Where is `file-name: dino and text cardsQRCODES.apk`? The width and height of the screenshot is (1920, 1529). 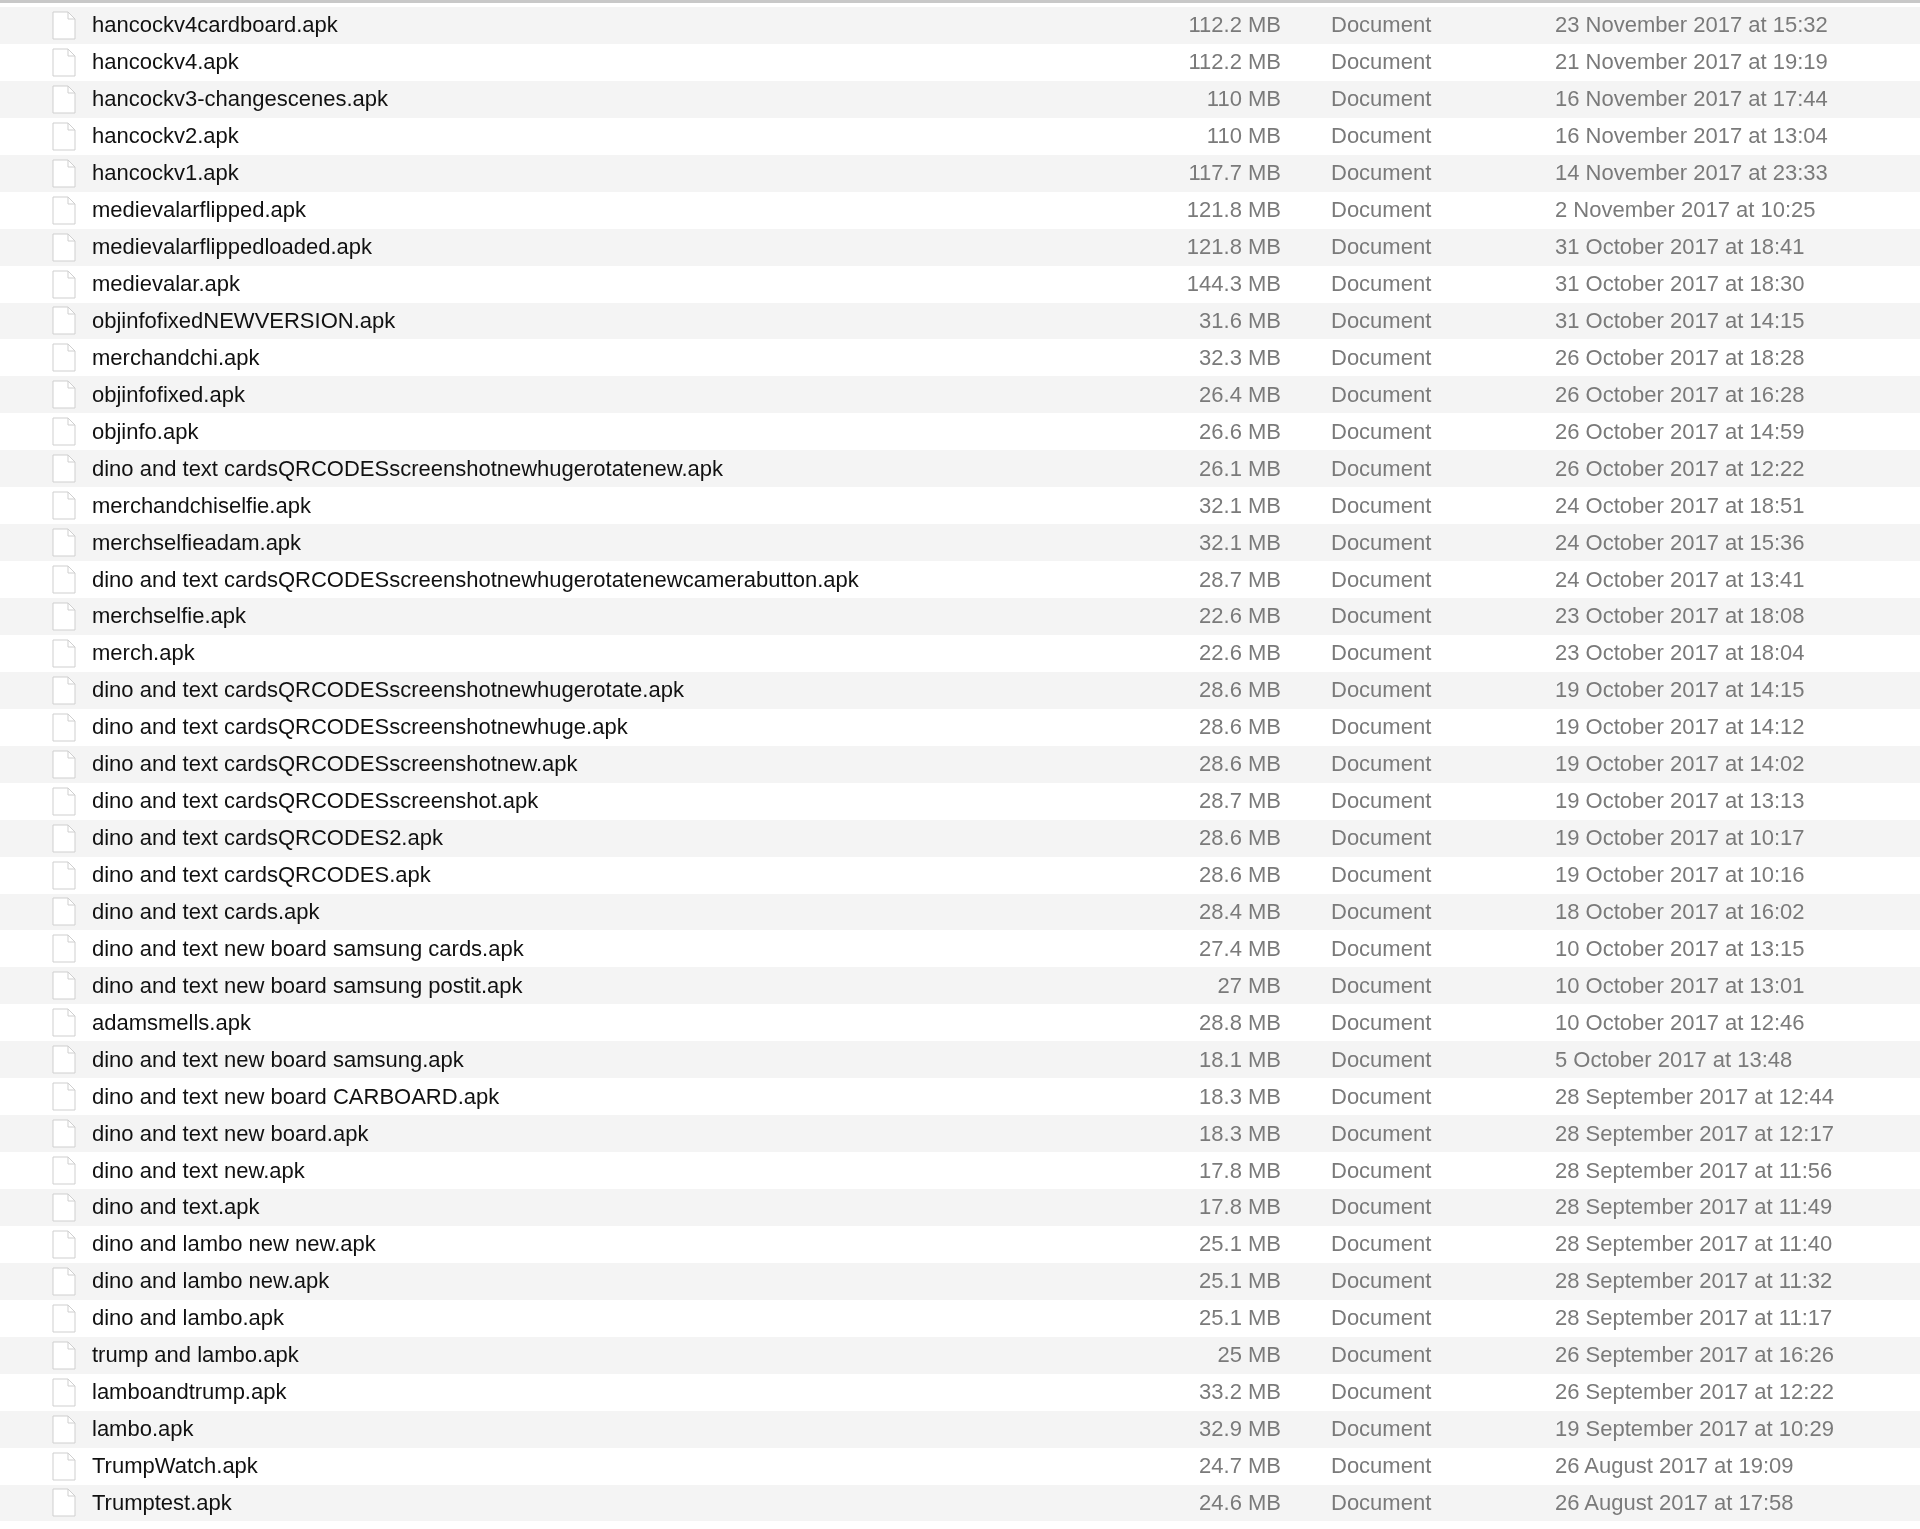
file-name: dino and text cardsQRCODES.apk is located at coordinates (626, 875).